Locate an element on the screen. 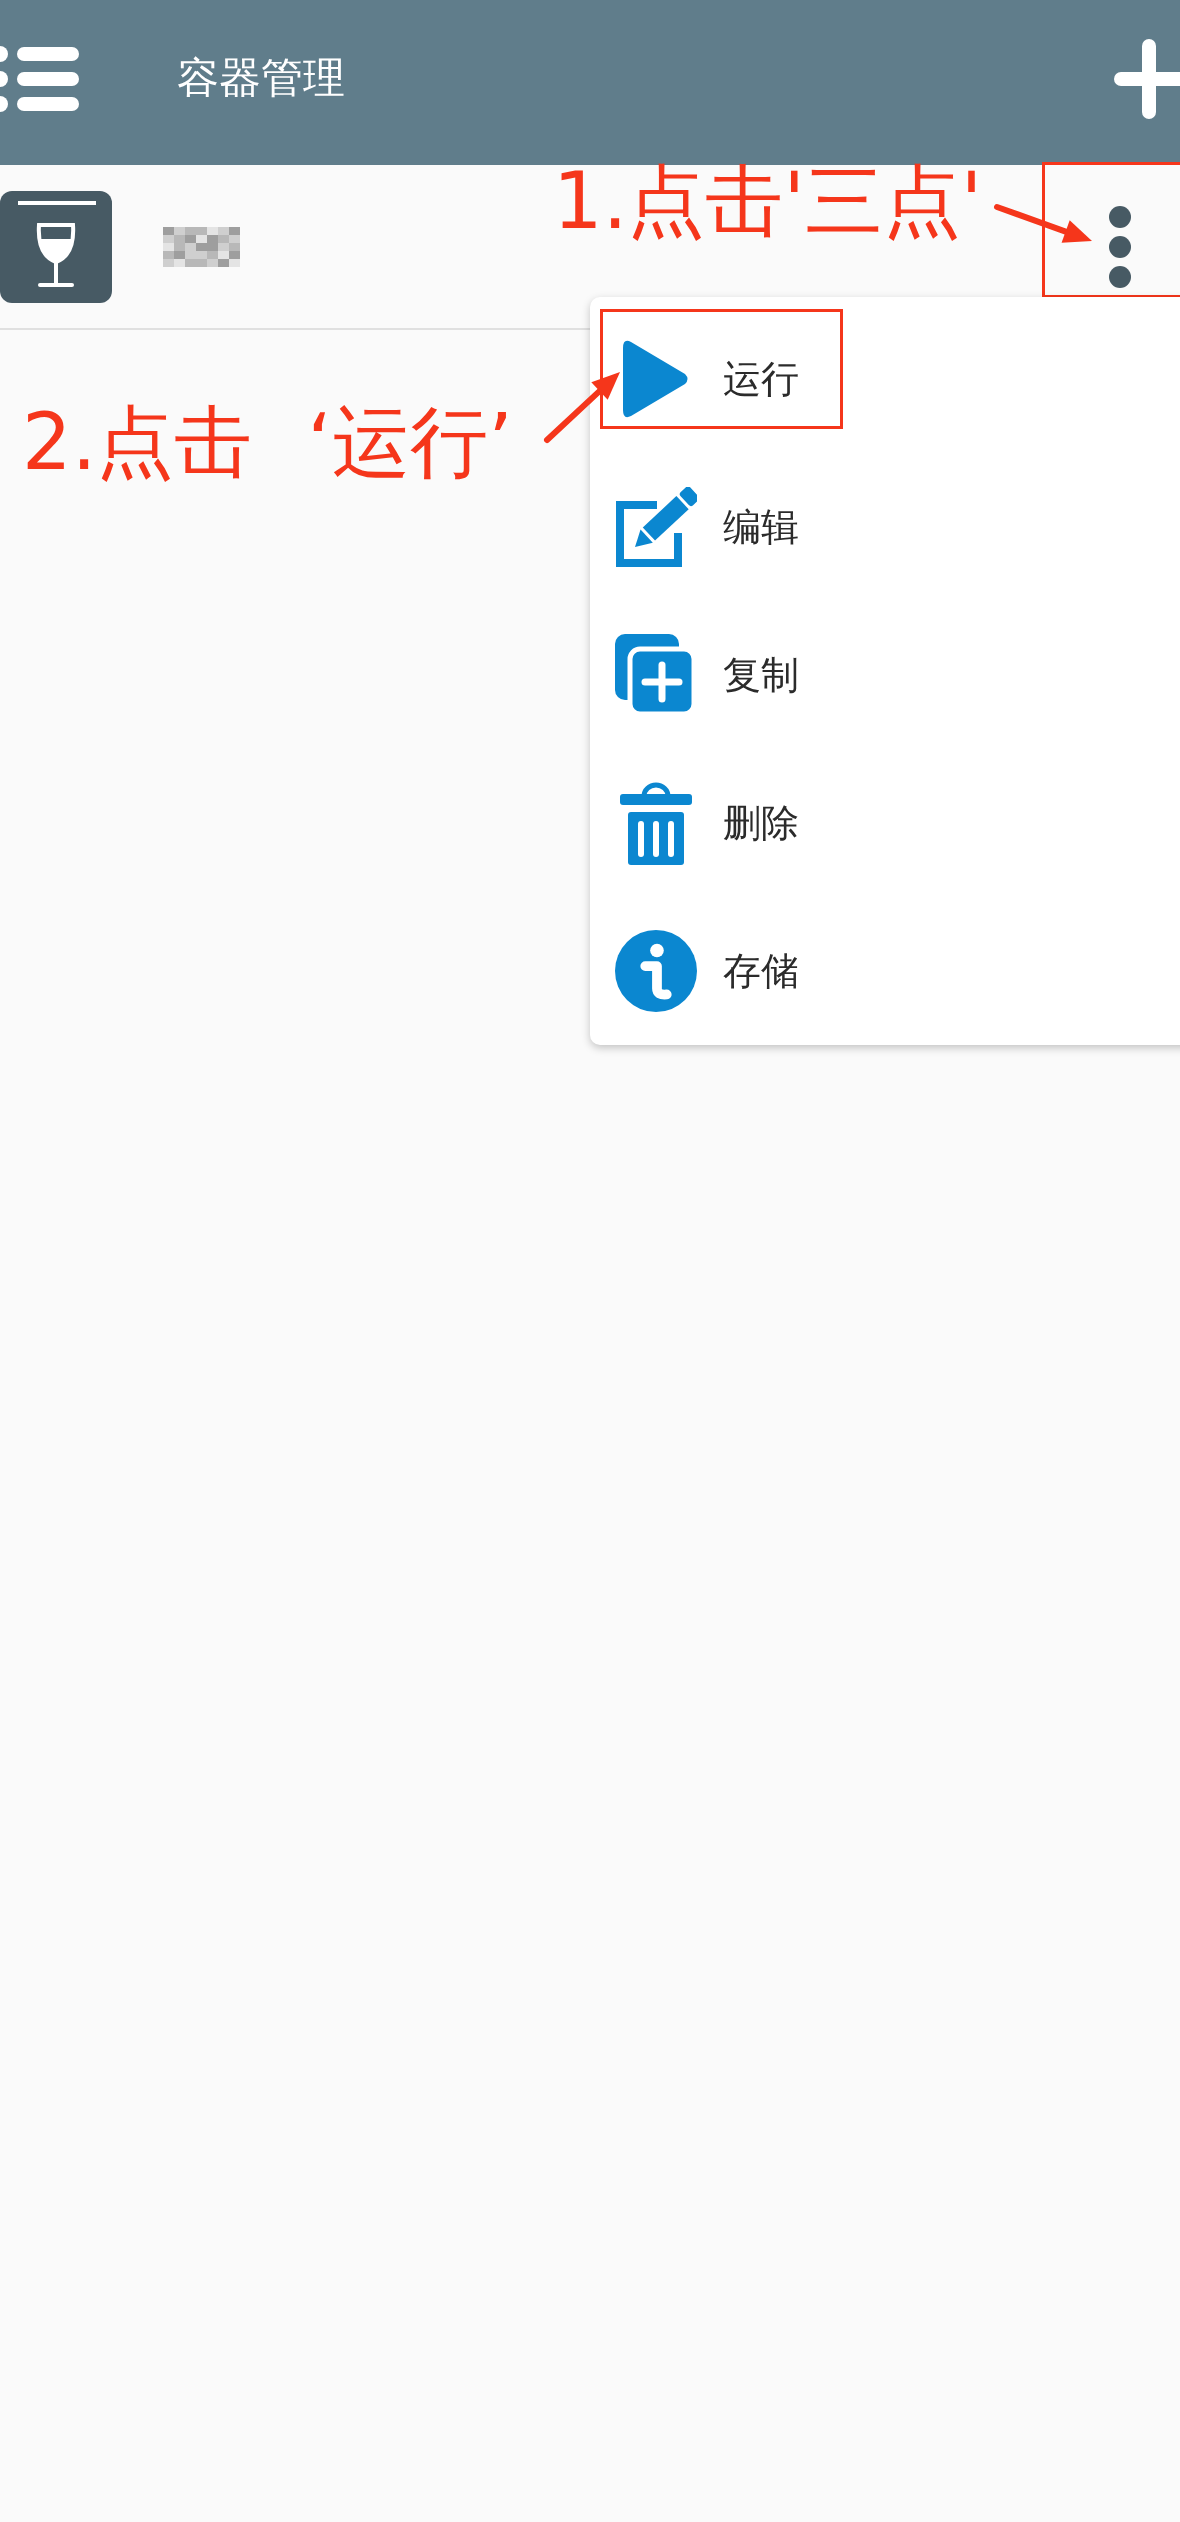 This screenshot has height=2522, width=1180. menu-item: 删除 is located at coordinates (885, 823).